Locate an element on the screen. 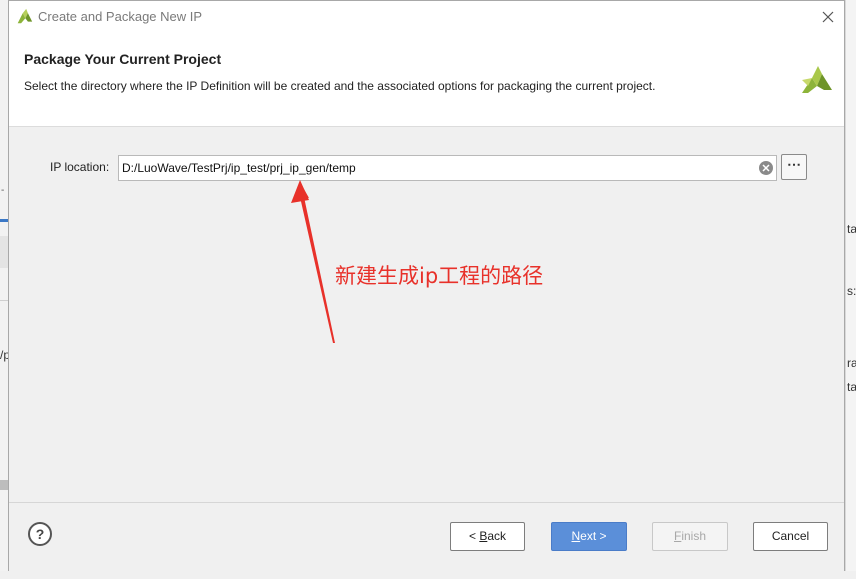 Image resolution: width=856 pixels, height=579 pixels. background-text: s: is located at coordinates (851, 291).